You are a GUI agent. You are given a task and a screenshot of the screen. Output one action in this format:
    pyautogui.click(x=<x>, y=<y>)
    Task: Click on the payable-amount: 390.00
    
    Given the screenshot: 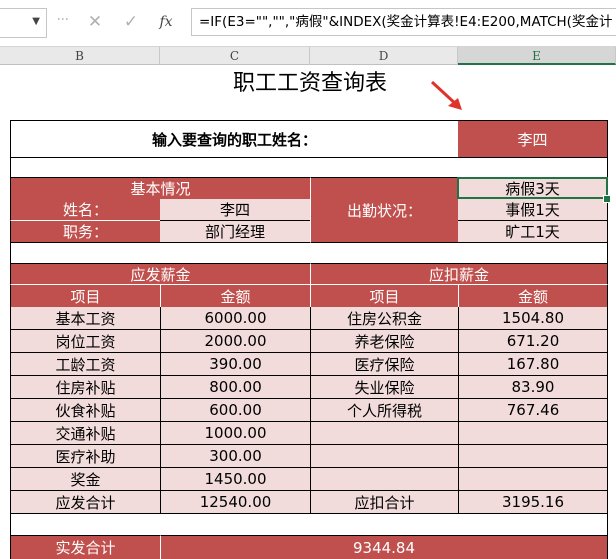 What is the action you would take?
    pyautogui.click(x=235, y=364)
    